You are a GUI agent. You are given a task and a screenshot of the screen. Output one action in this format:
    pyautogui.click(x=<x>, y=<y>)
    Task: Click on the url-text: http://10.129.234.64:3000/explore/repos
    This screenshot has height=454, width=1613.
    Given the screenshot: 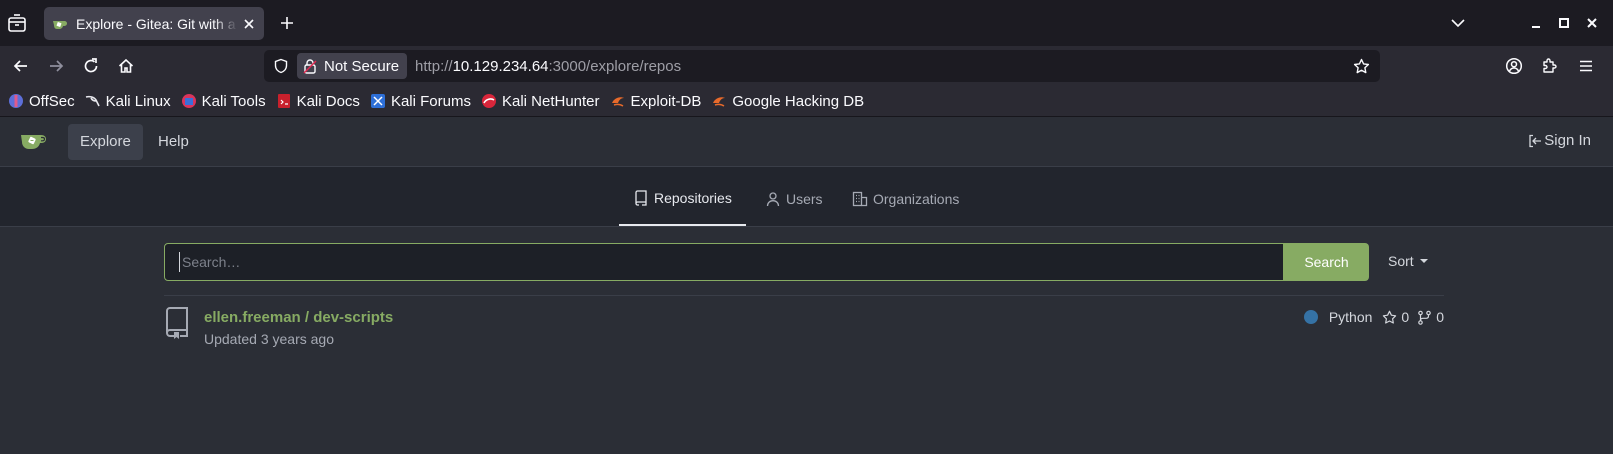 What is the action you would take?
    pyautogui.click(x=548, y=66)
    